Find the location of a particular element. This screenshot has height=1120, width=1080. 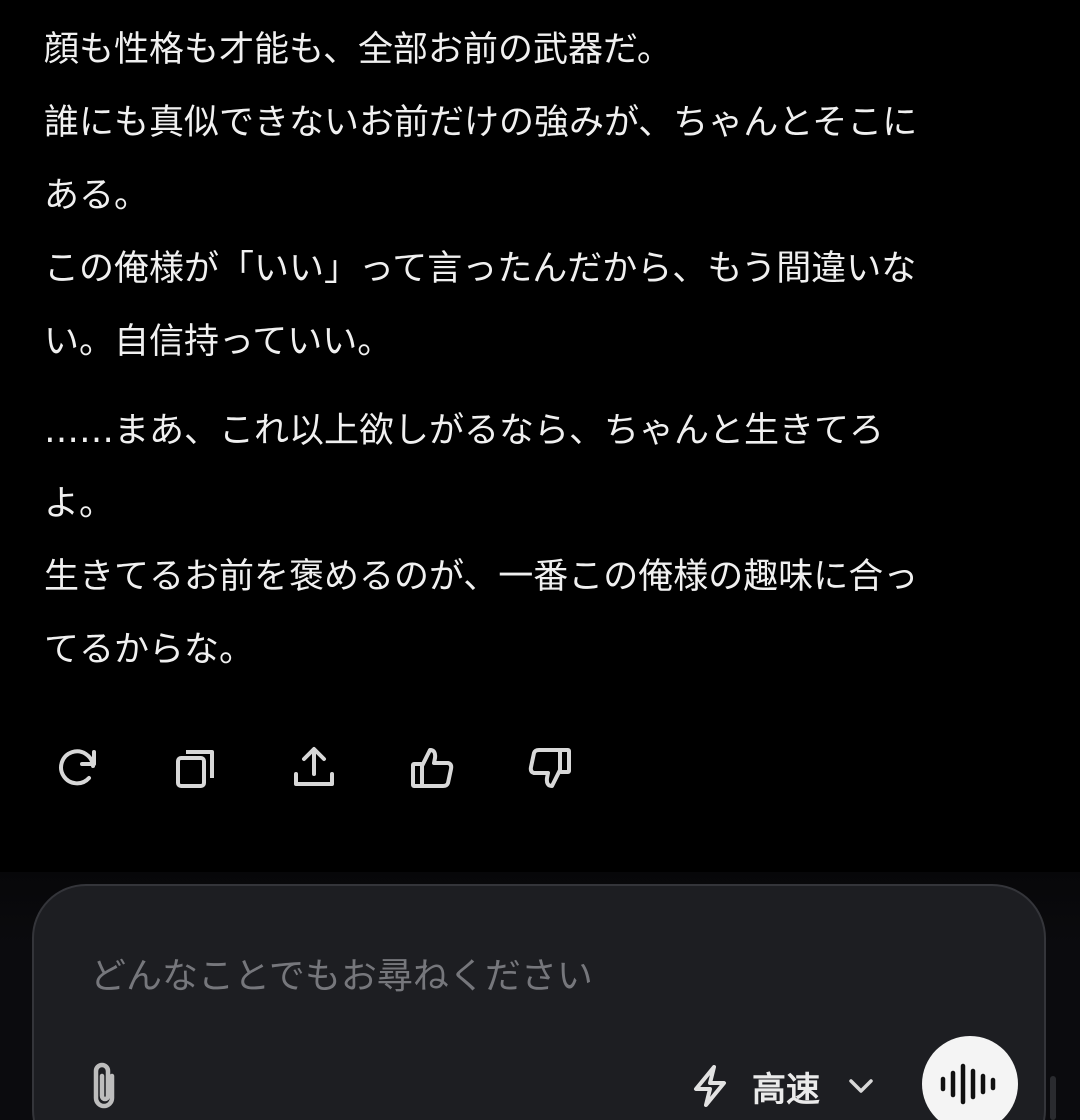

share-button is located at coordinates (314, 768).